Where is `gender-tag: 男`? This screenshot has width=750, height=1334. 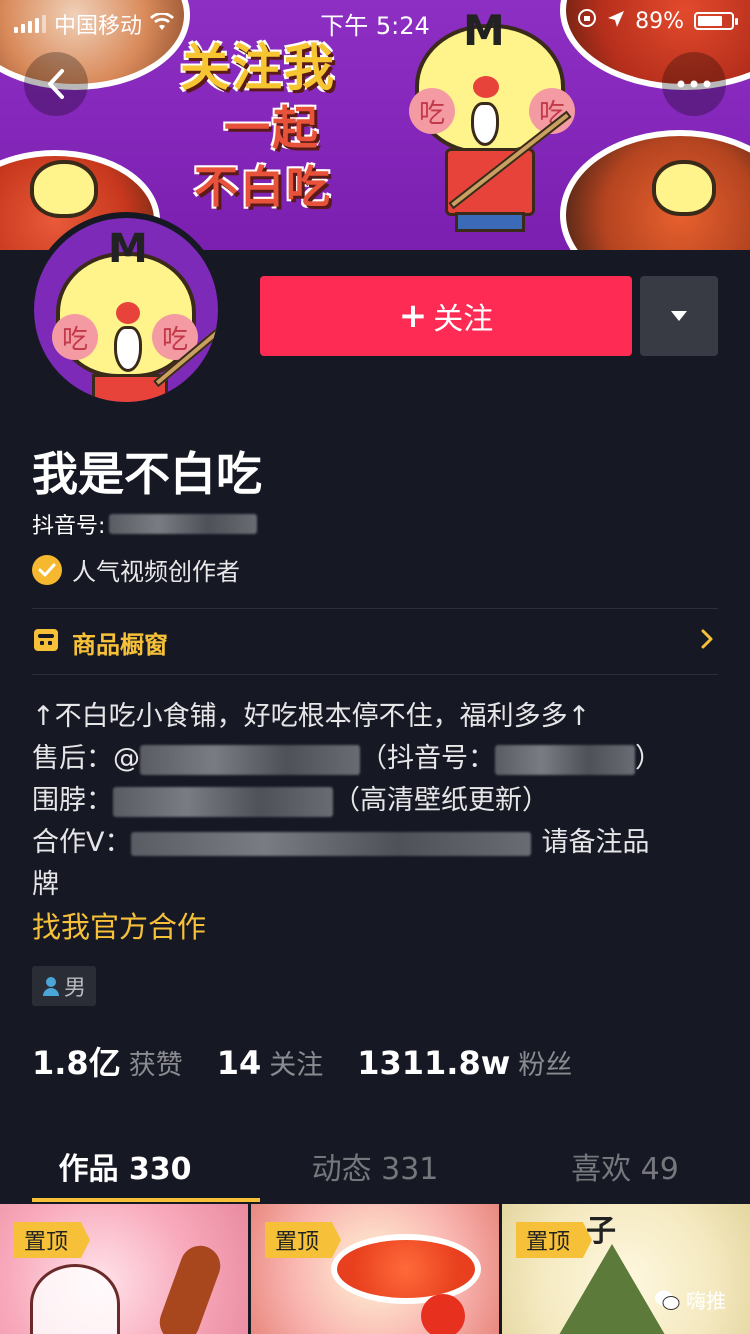
gender-tag: 男 is located at coordinates (64, 986).